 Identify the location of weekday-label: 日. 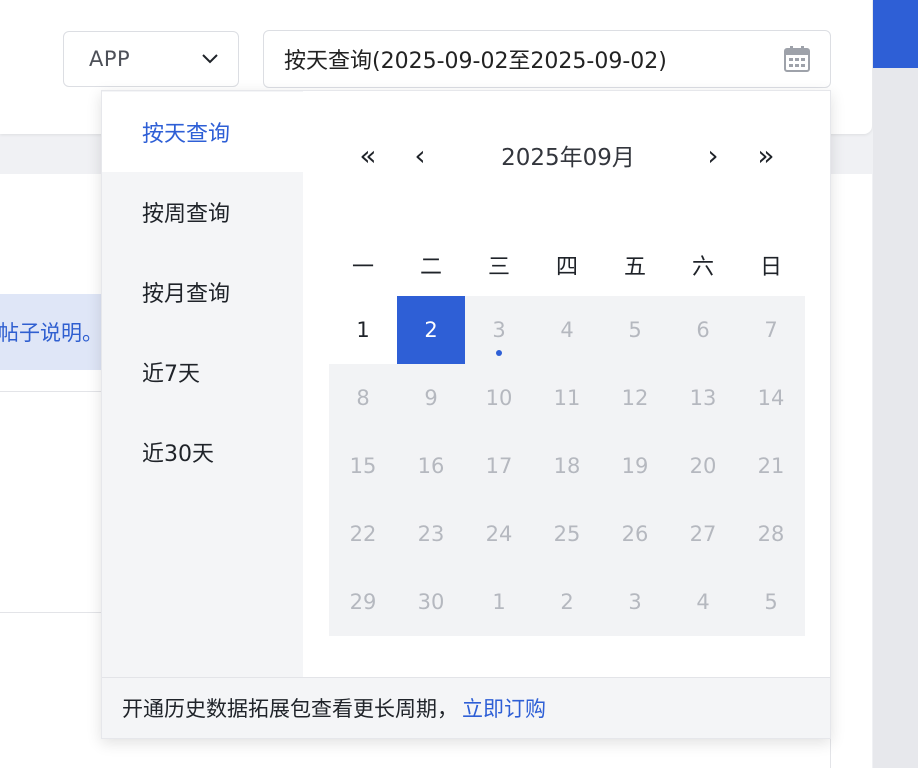
(770, 267).